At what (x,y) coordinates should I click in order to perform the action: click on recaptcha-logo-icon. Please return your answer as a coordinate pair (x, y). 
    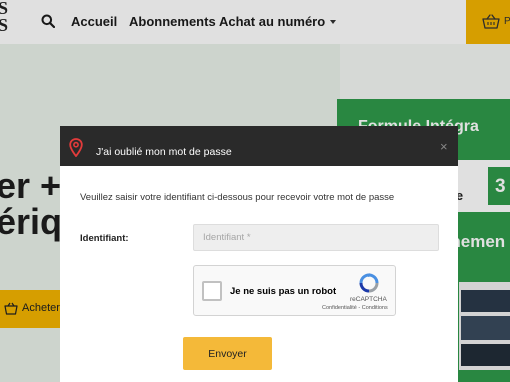
    Looking at the image, I should click on (369, 283).